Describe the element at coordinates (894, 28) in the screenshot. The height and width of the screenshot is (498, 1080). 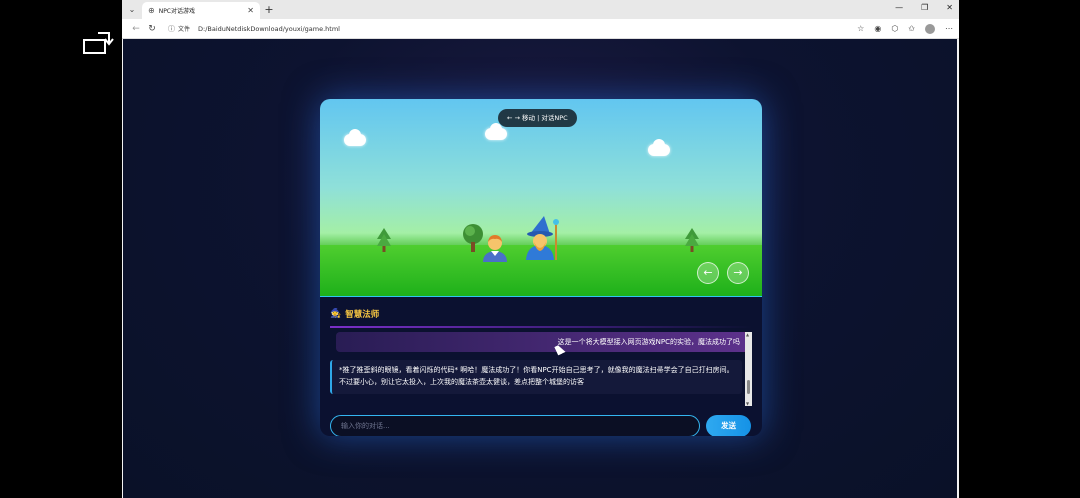
I see `puzzle-icon: ⬡` at that location.